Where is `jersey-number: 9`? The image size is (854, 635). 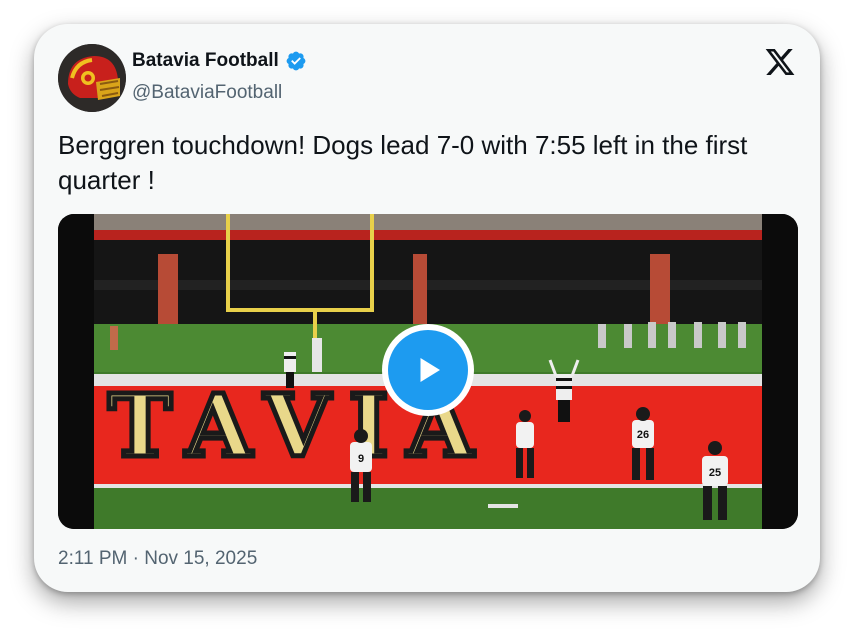 jersey-number: 9 is located at coordinates (361, 459).